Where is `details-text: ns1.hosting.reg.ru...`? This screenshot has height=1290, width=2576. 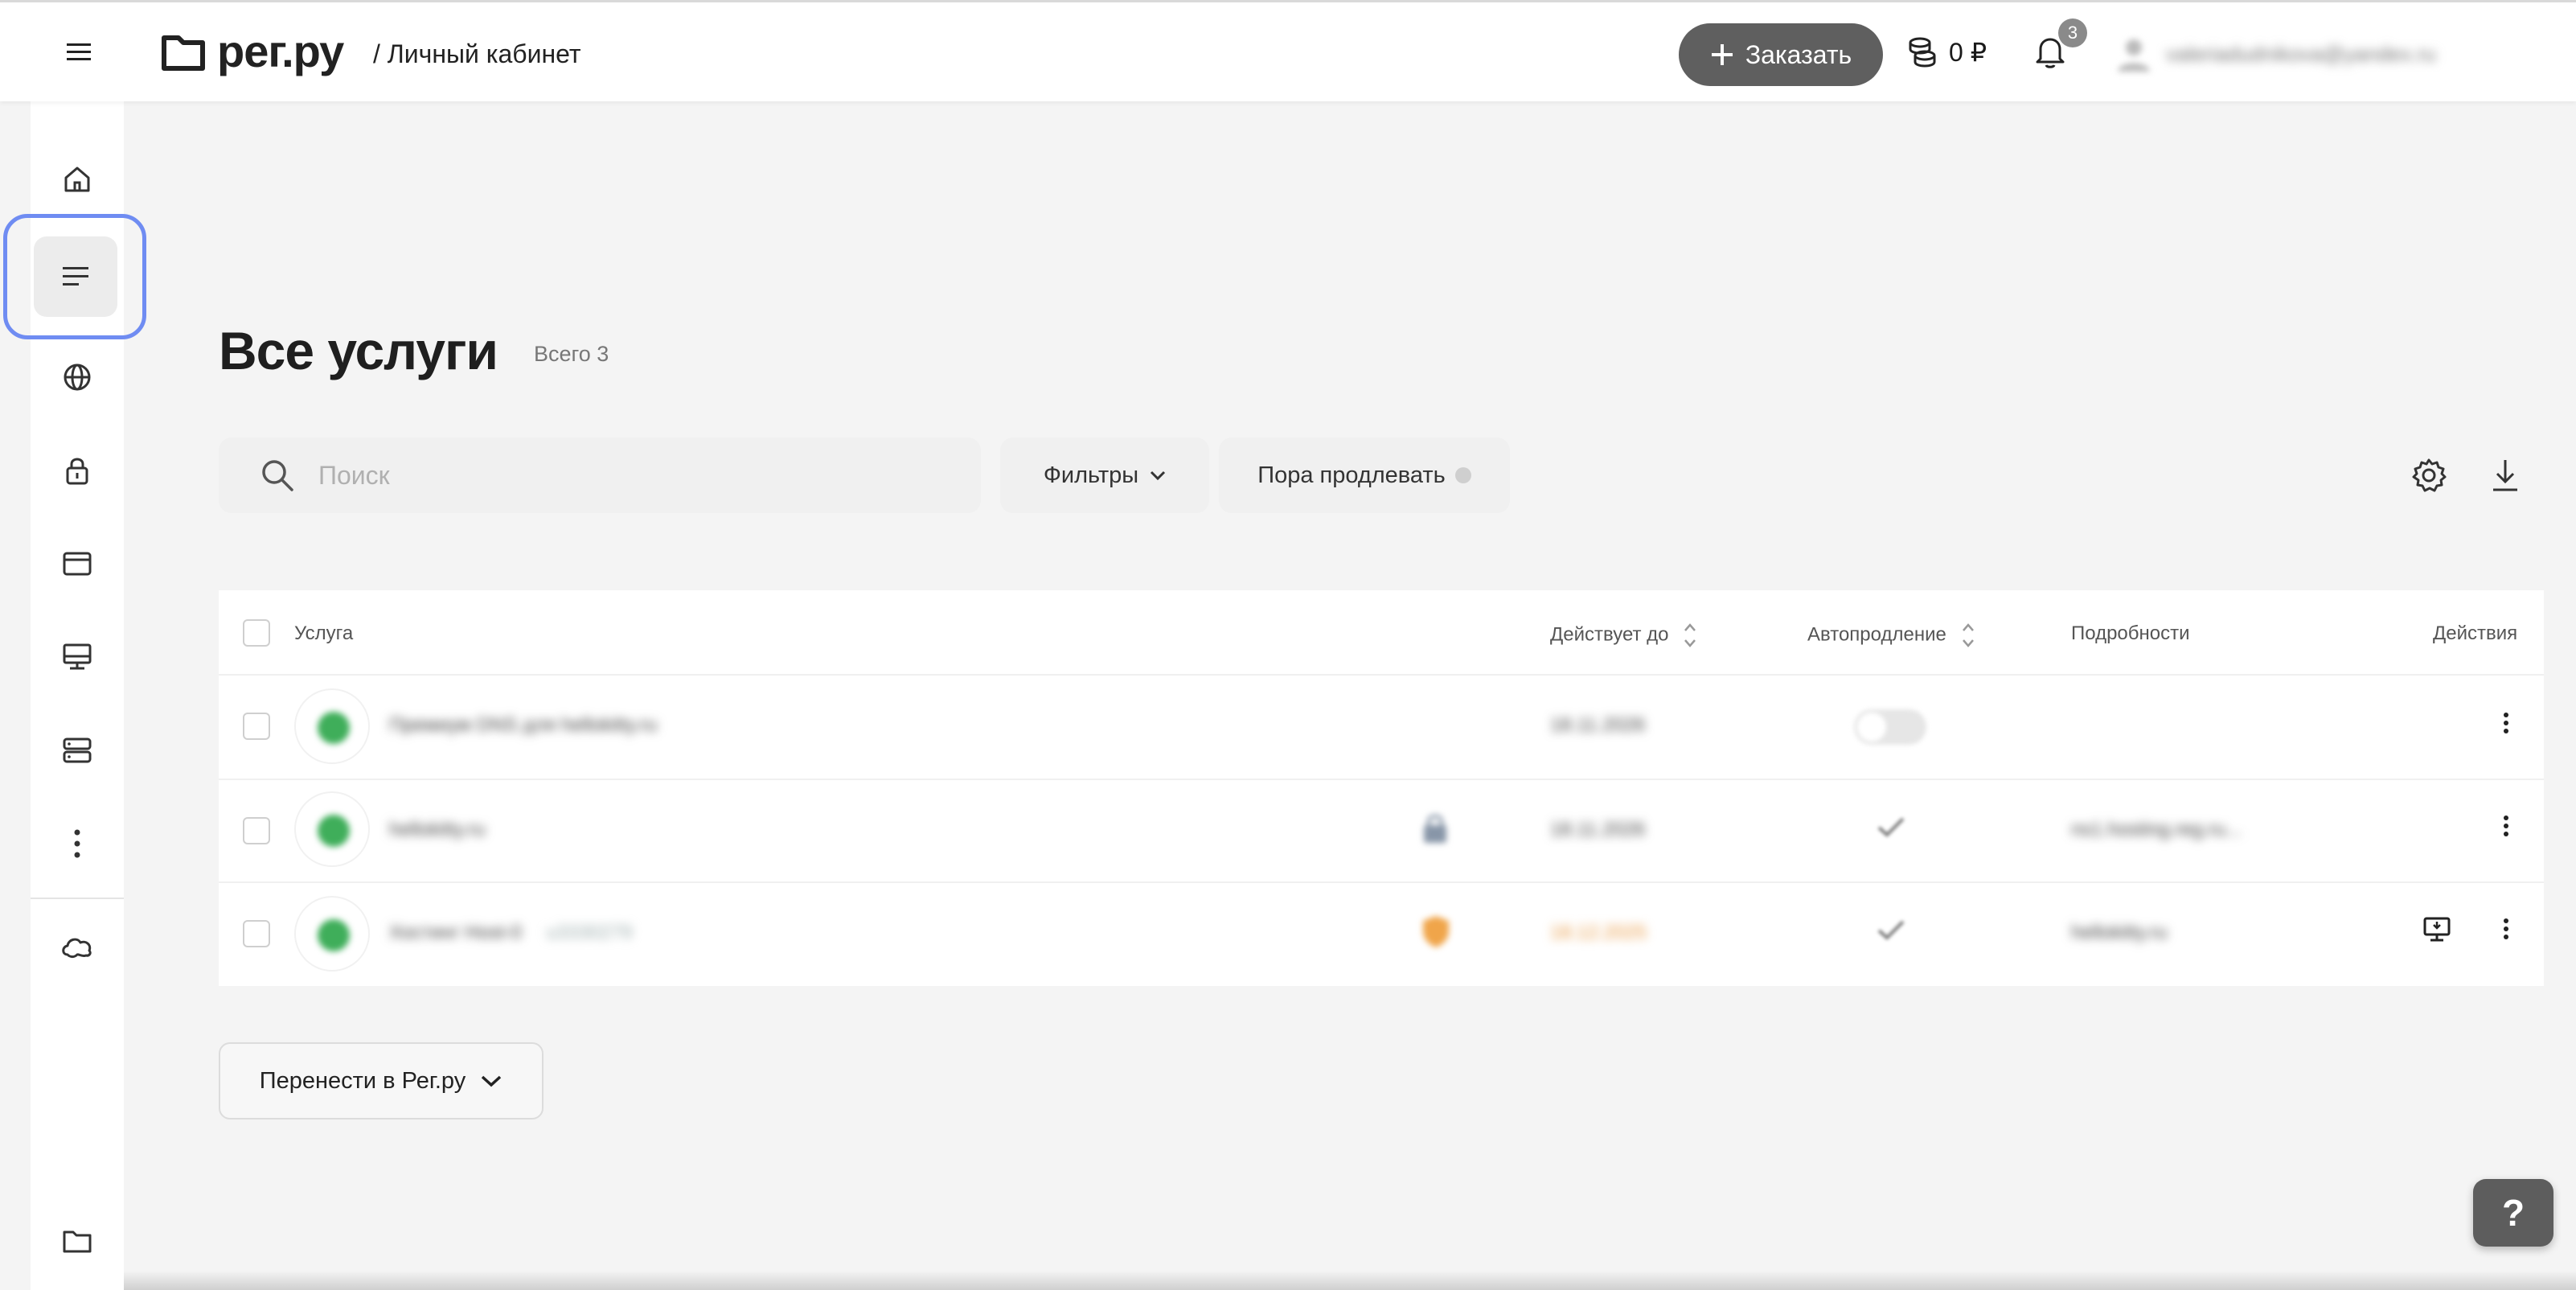
details-text: ns1.hosting.reg.ru... is located at coordinates (2157, 829).